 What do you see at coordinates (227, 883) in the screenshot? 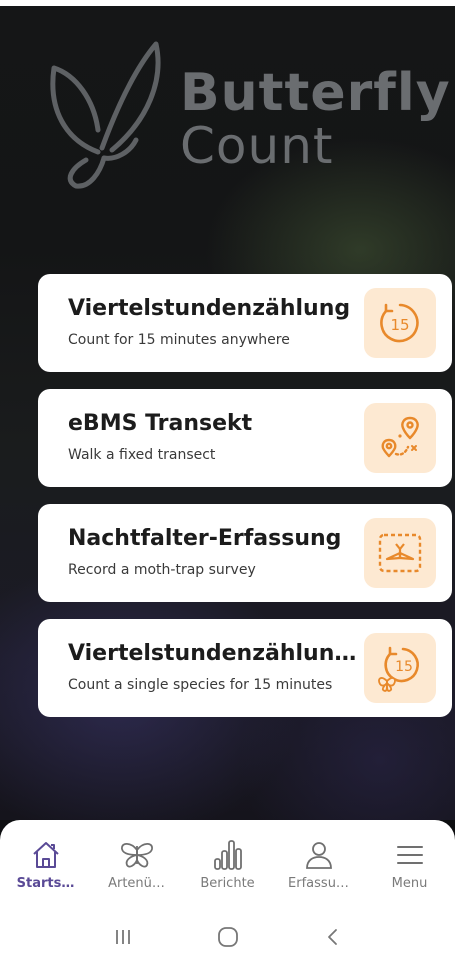
I see `nav-label: Berichte` at bounding box center [227, 883].